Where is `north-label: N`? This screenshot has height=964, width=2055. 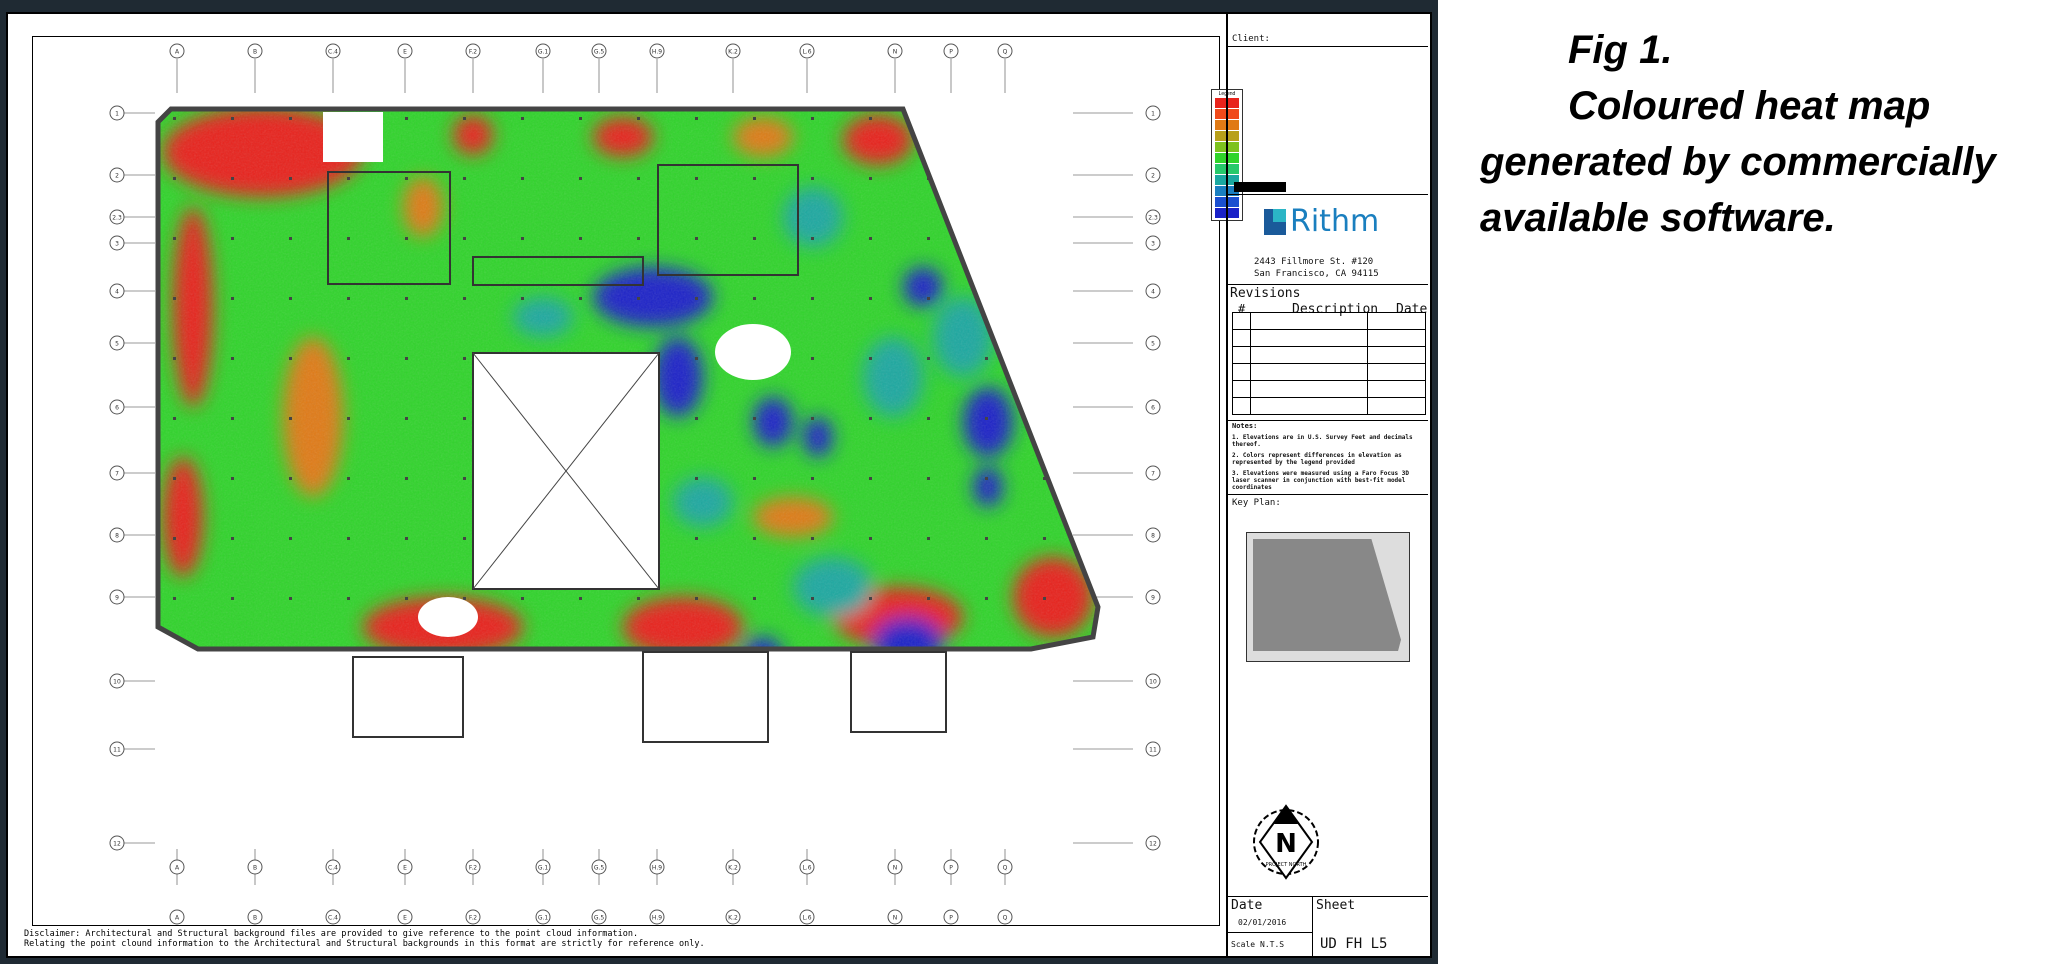 north-label: N is located at coordinates (1286, 844).